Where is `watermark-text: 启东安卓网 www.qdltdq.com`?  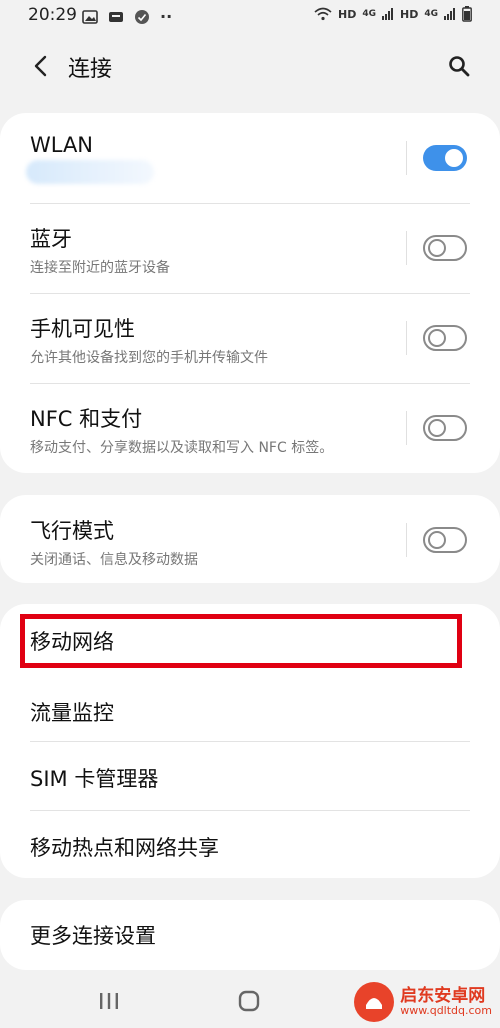
watermark-text: 启东安卓网 www.qdltdq.com is located at coordinates (446, 1001).